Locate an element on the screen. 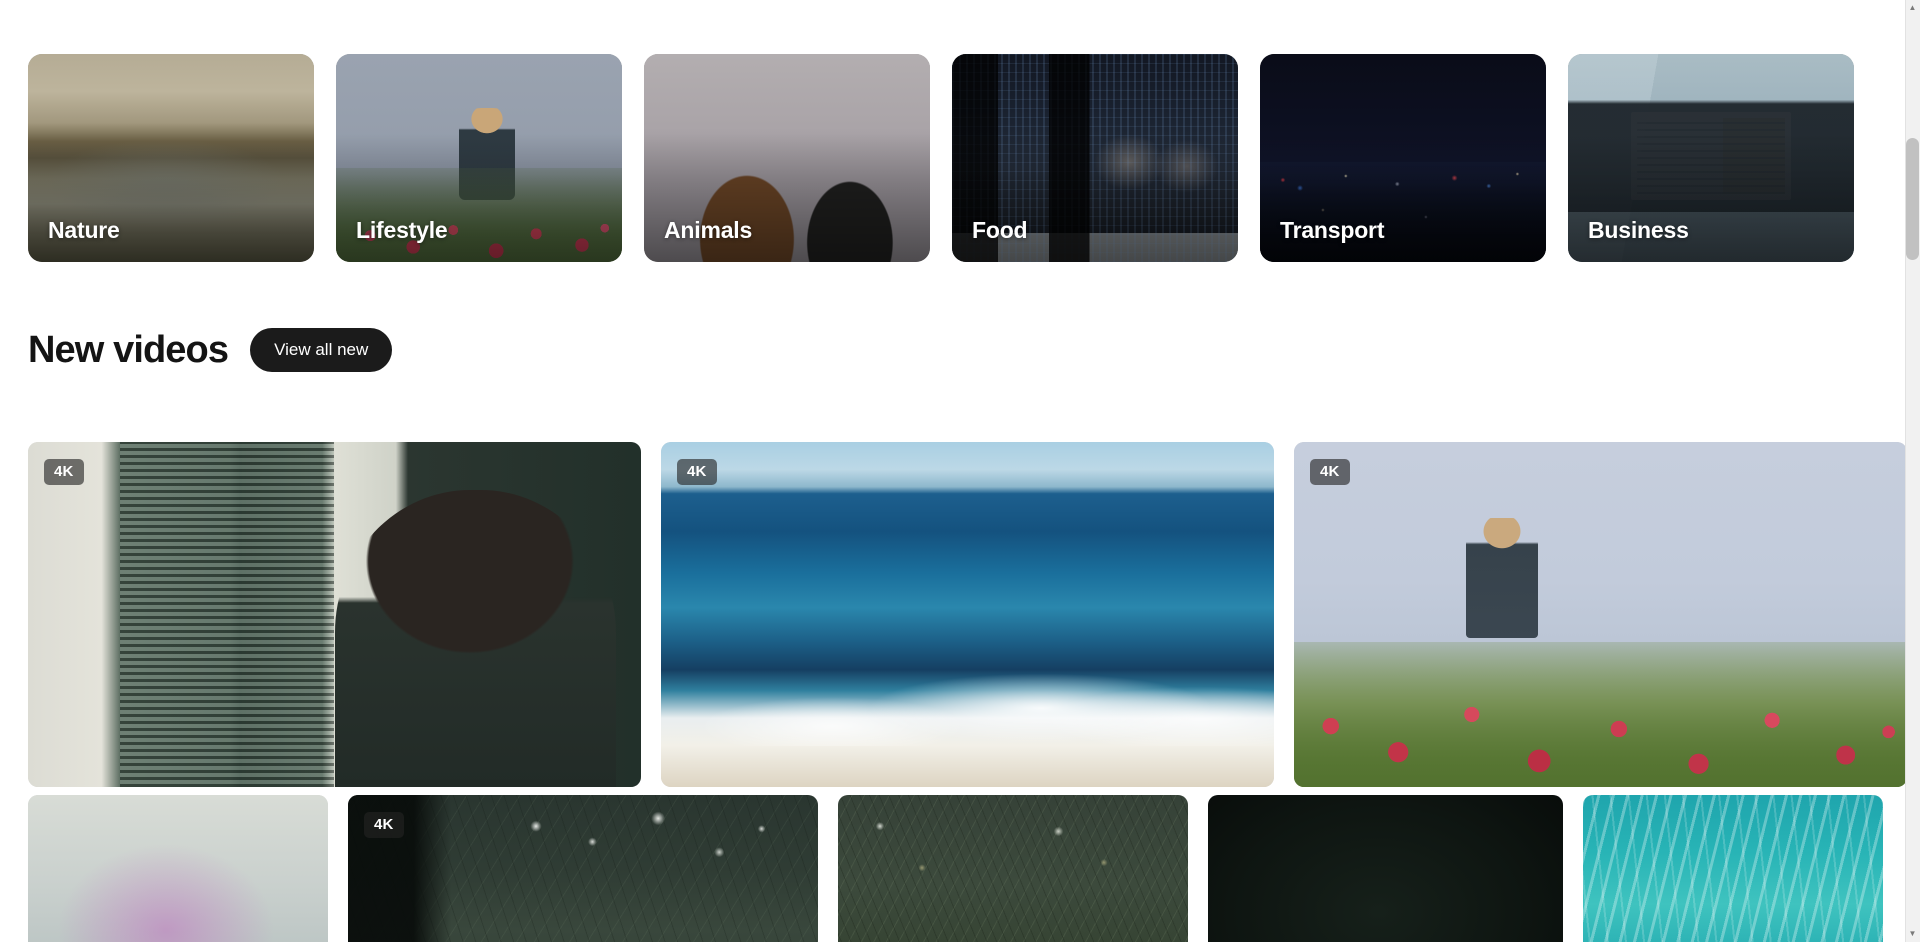  category-card-food: Food is located at coordinates (1095, 158).